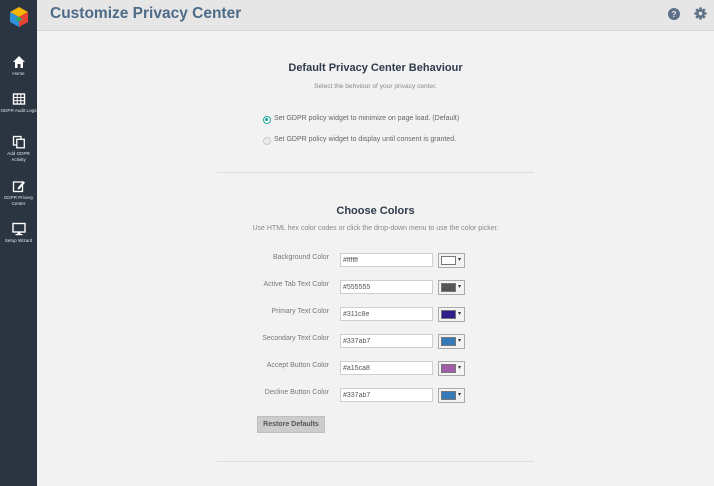 The height and width of the screenshot is (486, 714). What do you see at coordinates (267, 120) in the screenshot?
I see `radio-button-selected` at bounding box center [267, 120].